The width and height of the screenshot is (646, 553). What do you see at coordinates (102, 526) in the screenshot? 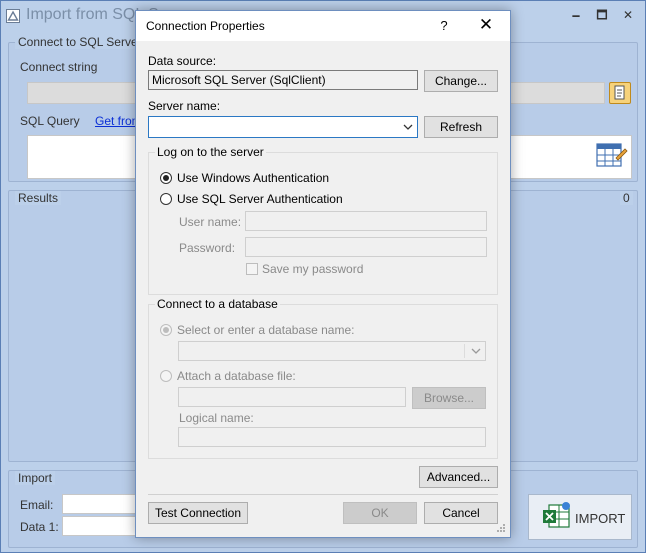
I see `data1-input` at bounding box center [102, 526].